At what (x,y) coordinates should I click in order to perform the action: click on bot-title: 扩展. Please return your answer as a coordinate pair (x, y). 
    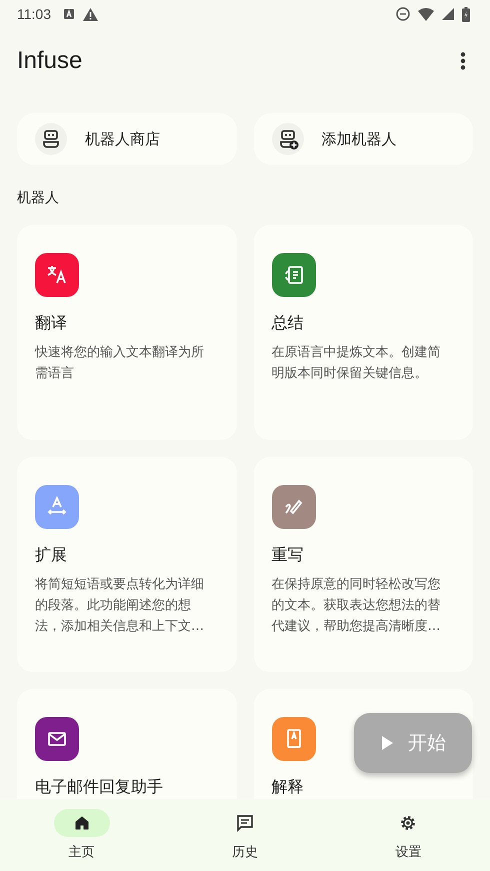
    Looking at the image, I should click on (51, 555).